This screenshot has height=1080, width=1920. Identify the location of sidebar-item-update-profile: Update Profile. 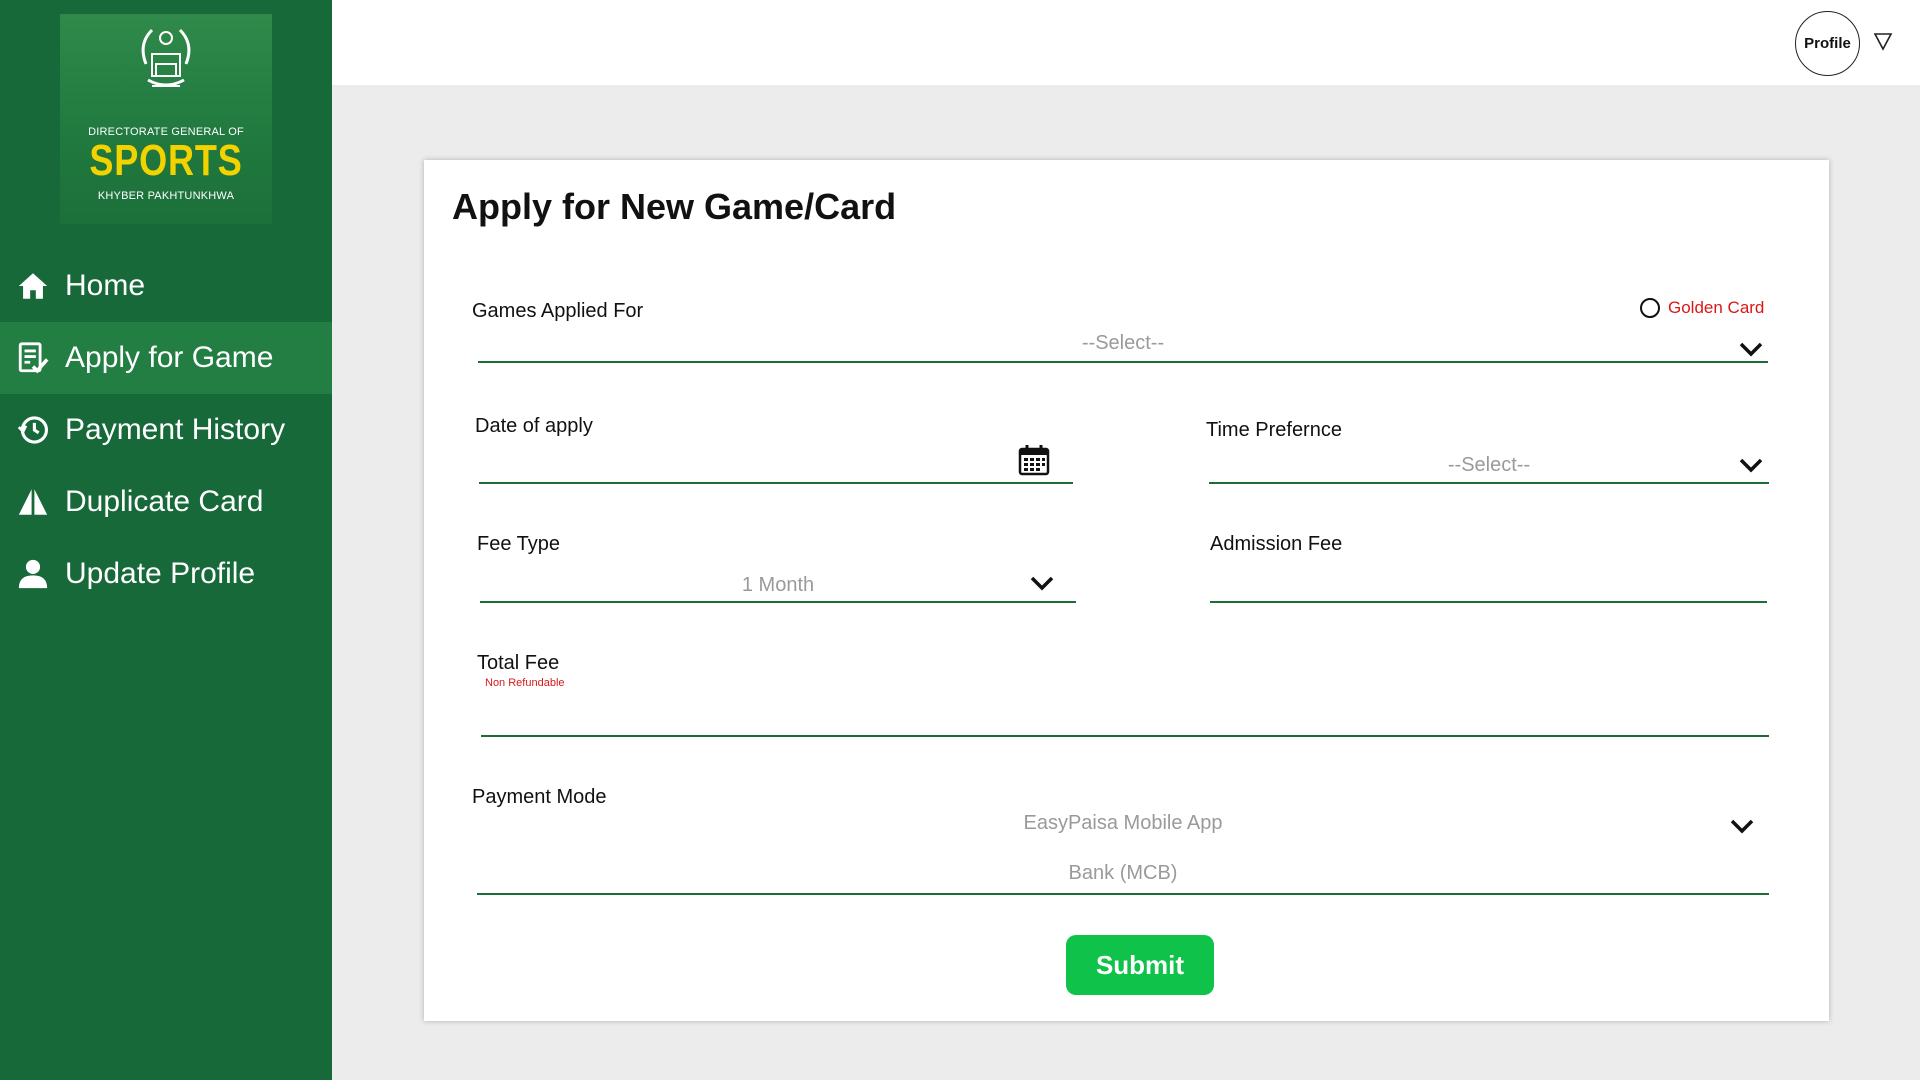
(166, 574).